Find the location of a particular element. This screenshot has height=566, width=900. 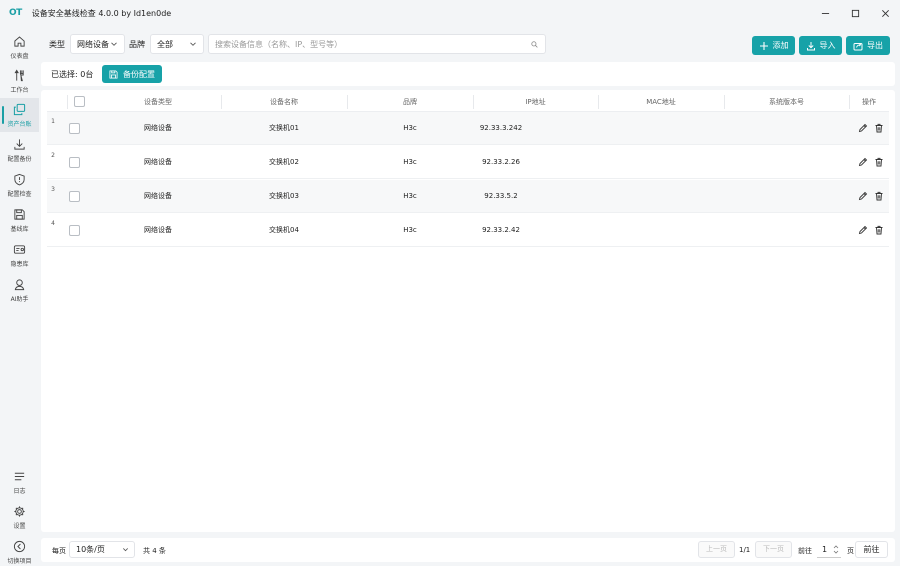

sidebar-item-settings: 设置 is located at coordinates (19, 517).